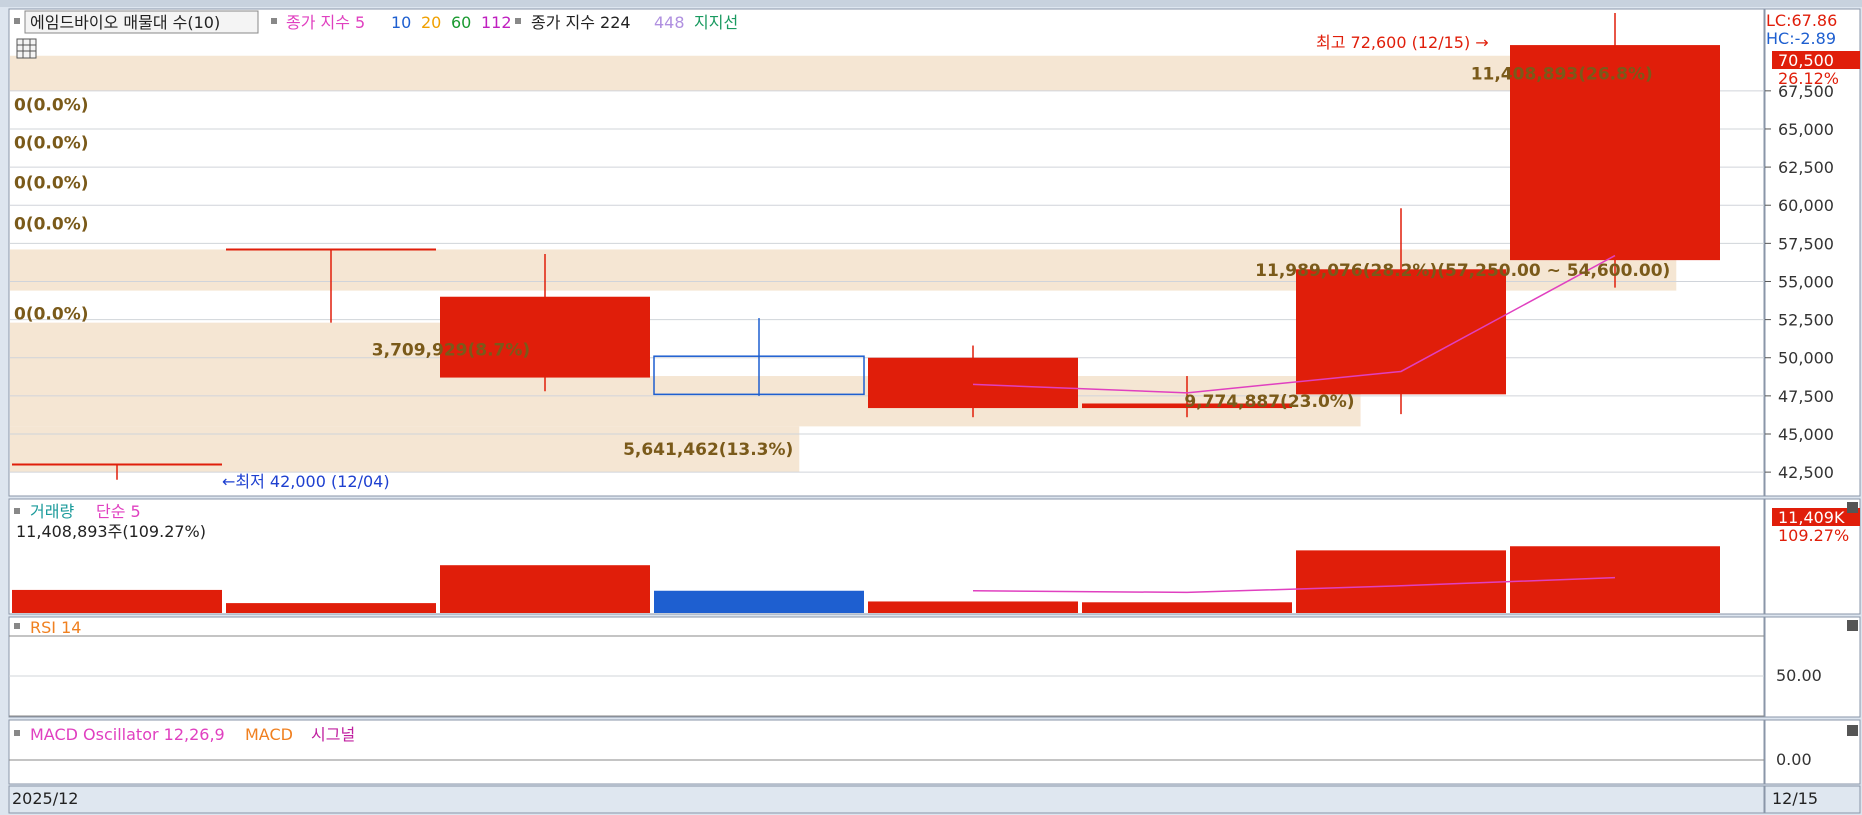 This screenshot has width=1862, height=815. What do you see at coordinates (325, 22) in the screenshot?
I see `legend-item: 종가 지수 5` at bounding box center [325, 22].